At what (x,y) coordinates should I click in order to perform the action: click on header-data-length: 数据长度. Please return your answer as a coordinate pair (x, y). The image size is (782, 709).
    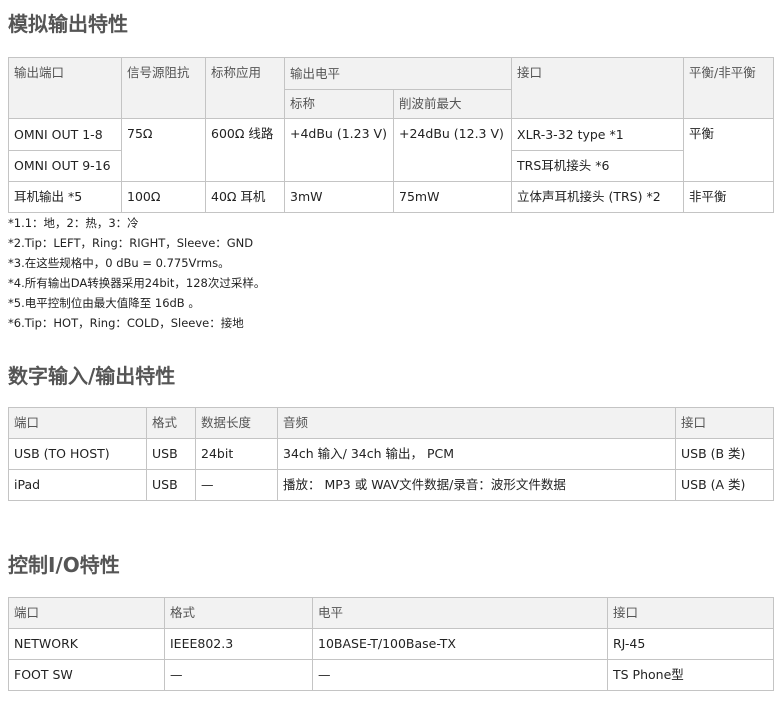
    Looking at the image, I should click on (236, 423).